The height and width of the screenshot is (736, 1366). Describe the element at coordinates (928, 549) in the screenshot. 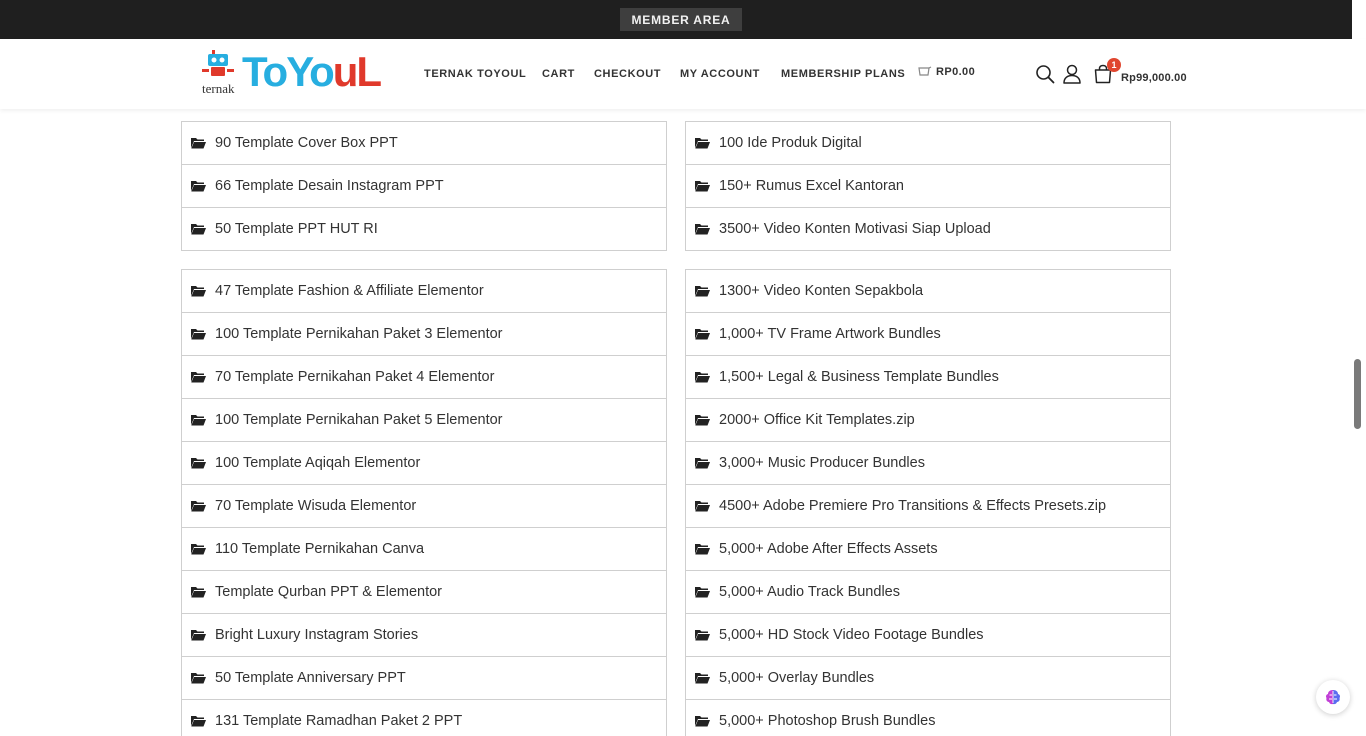

I see `list-item: 5,000+ Adobe After Effects Assets` at that location.